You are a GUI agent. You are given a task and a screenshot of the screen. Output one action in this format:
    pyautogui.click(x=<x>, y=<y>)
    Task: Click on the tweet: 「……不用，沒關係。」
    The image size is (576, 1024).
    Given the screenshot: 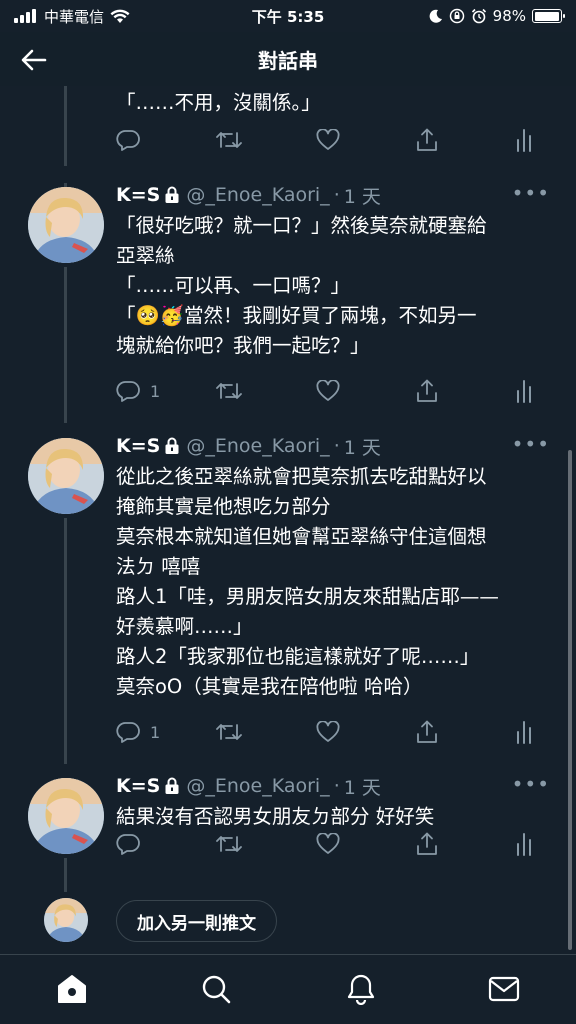 What is the action you would take?
    pyautogui.click(x=288, y=126)
    